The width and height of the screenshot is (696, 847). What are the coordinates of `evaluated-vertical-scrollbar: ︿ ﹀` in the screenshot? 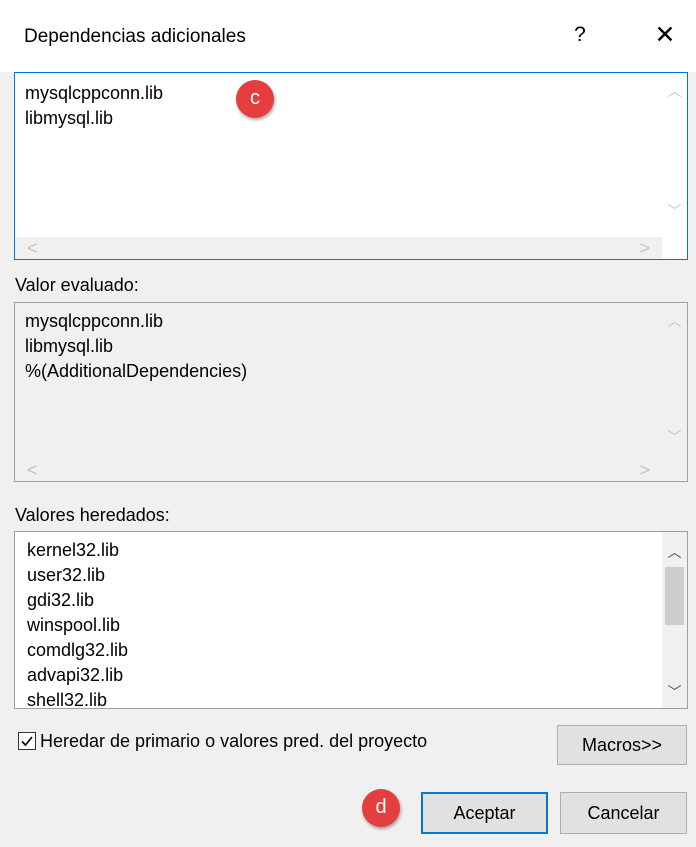 It's located at (674, 392).